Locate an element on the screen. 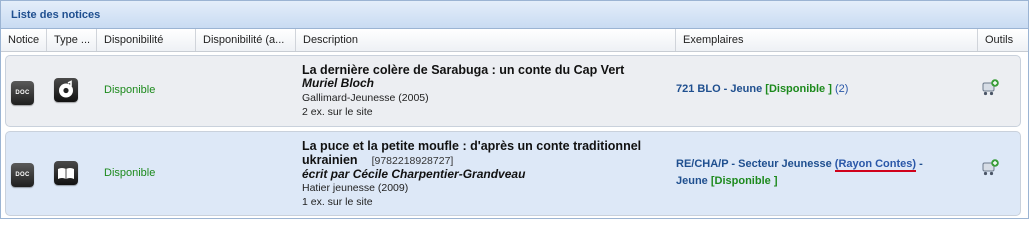 Image resolution: width=1029 pixels, height=240 pixels. notice-title-line2: ukrainien is located at coordinates (330, 160).